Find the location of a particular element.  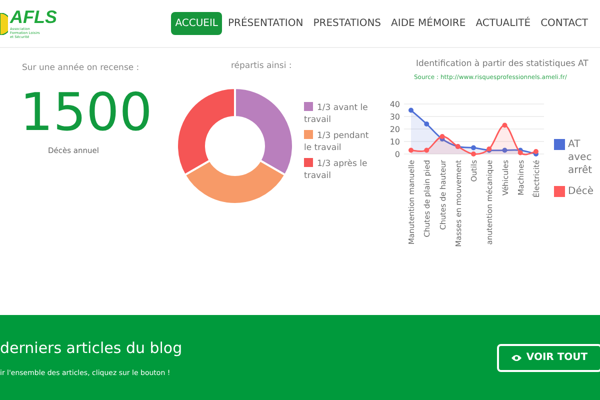

blog-title: derniers articles du blog is located at coordinates (91, 348).